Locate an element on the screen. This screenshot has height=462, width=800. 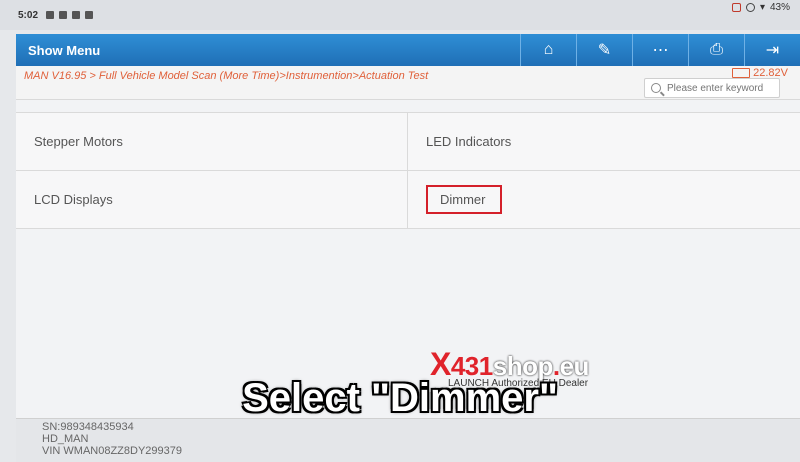
home-icon: ⌂ is located at coordinates (548, 49).